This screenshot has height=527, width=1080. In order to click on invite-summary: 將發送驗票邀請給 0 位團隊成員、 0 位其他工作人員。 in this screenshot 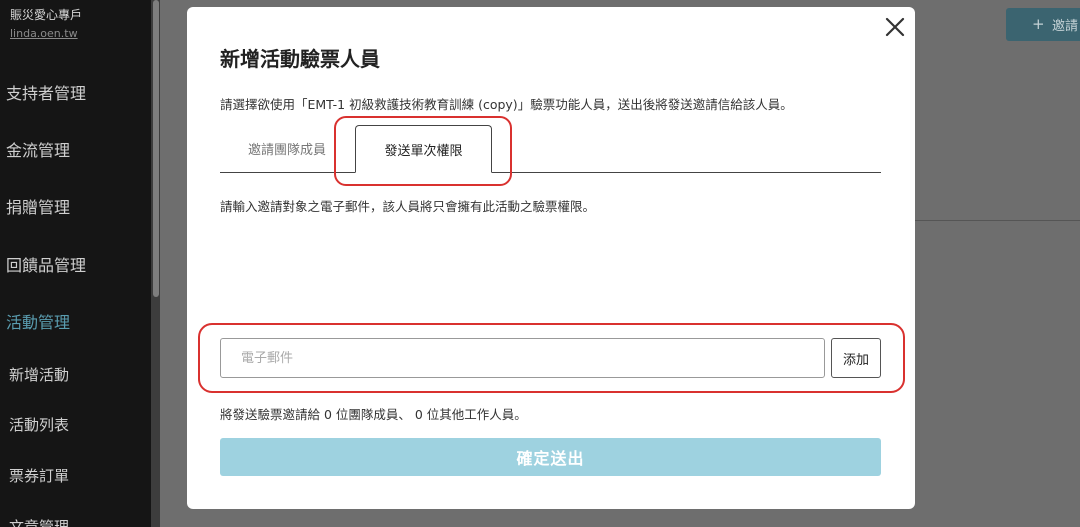, I will do `click(373, 414)`.